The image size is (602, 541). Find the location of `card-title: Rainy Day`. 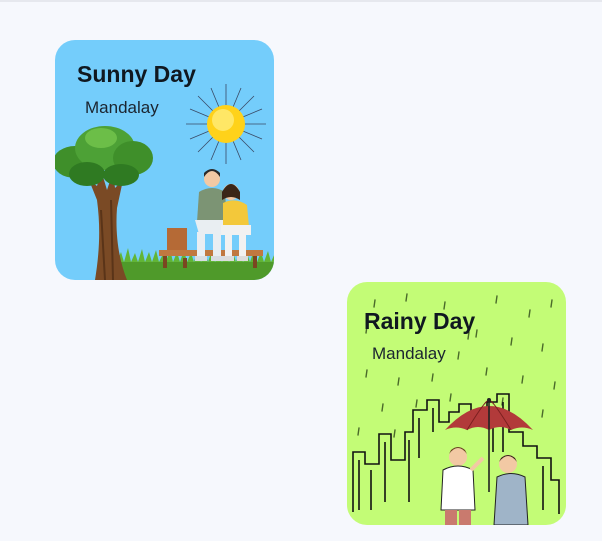

card-title: Rainy Day is located at coordinates (420, 321).